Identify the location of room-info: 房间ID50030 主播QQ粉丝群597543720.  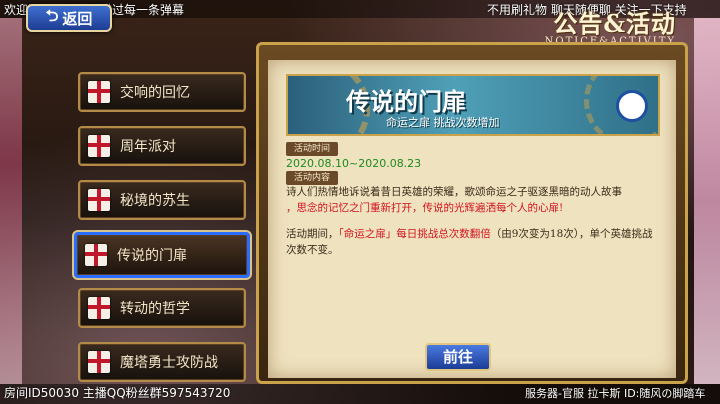
(117, 393).